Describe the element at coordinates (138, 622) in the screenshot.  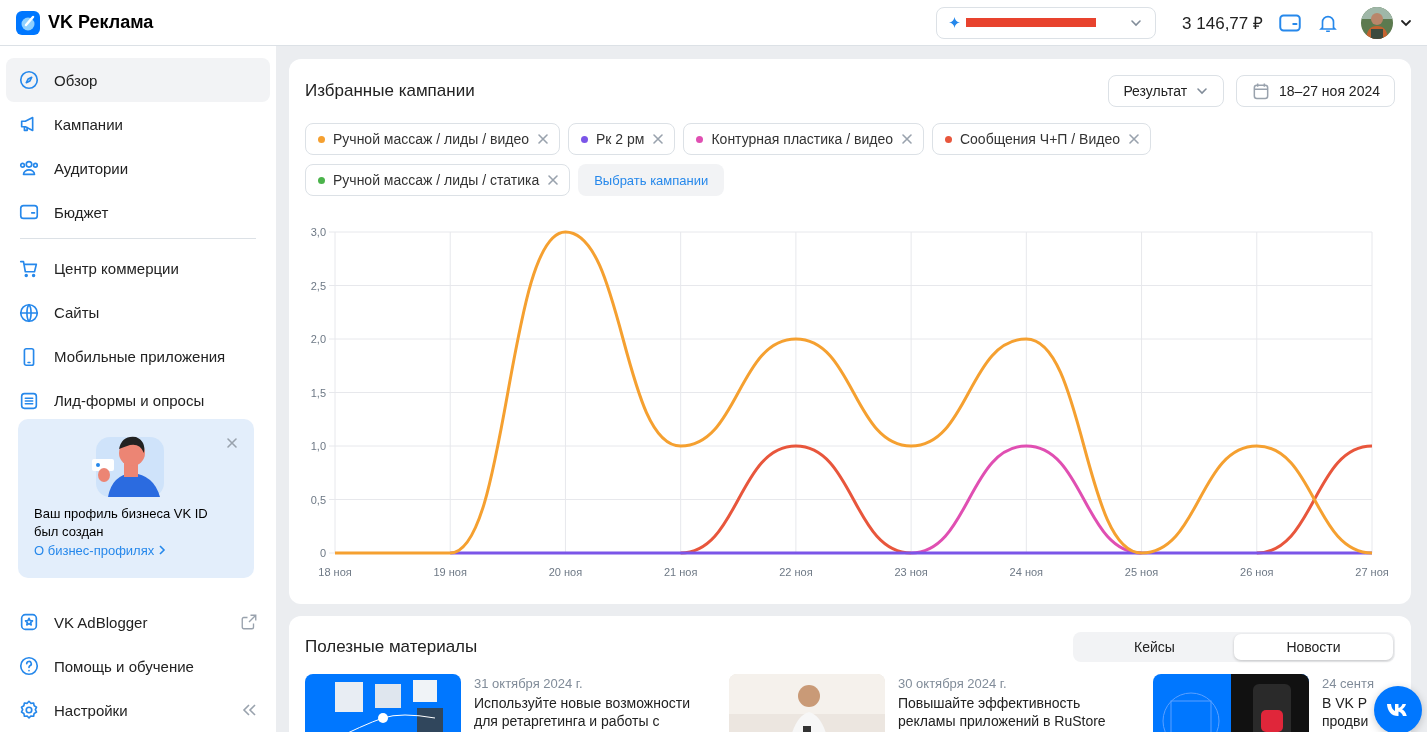
I see `nav-item: VK AdBlogger` at that location.